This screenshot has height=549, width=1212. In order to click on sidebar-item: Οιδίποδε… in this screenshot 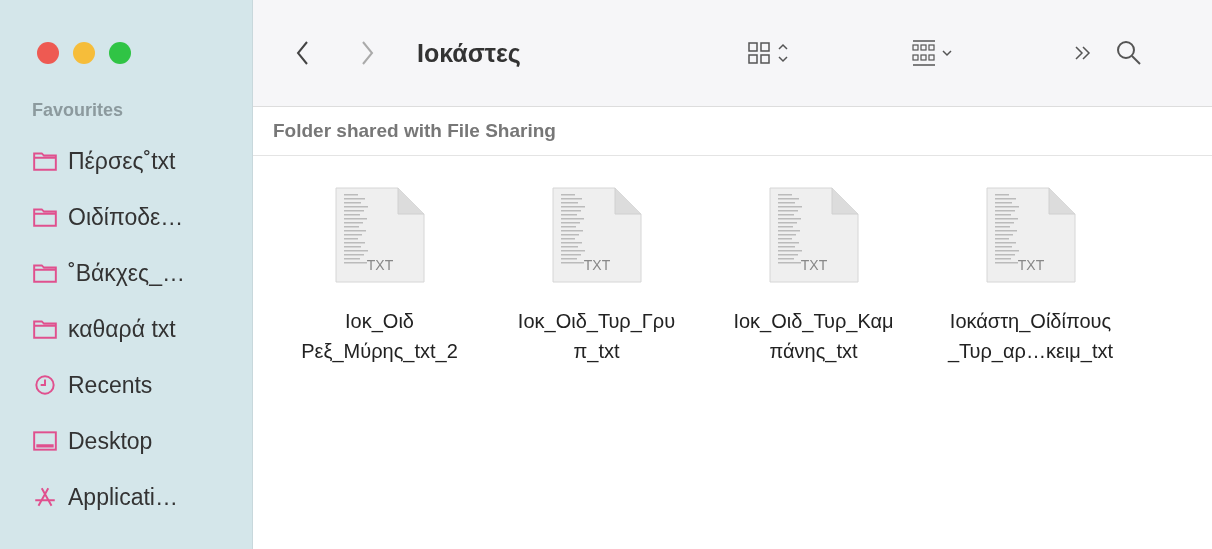, I will do `click(126, 217)`.